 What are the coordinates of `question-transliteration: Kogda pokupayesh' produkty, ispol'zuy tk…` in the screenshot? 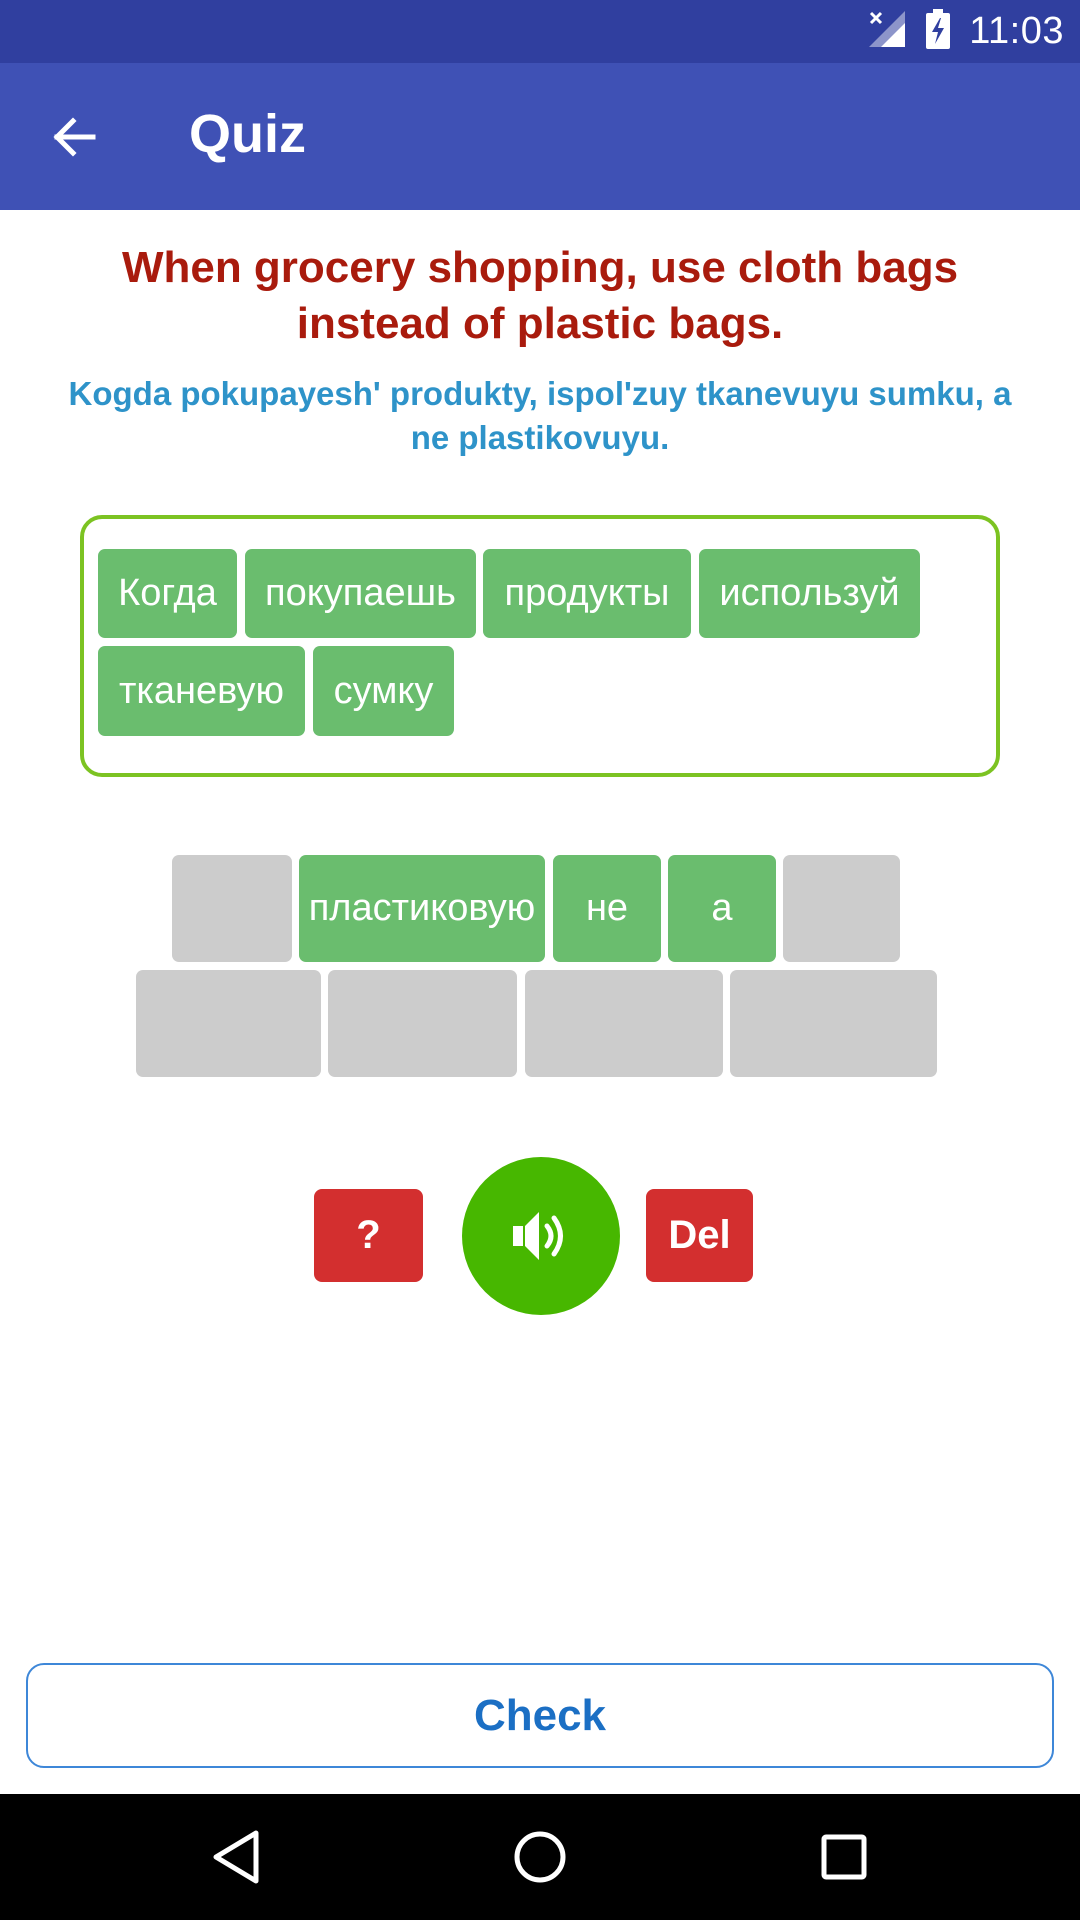 It's located at (540, 415).